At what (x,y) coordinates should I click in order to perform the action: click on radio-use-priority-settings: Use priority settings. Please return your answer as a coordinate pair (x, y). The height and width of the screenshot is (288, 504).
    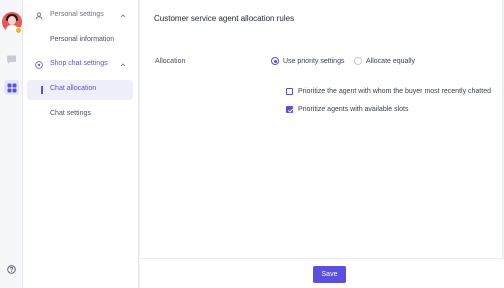
    Looking at the image, I should click on (307, 61).